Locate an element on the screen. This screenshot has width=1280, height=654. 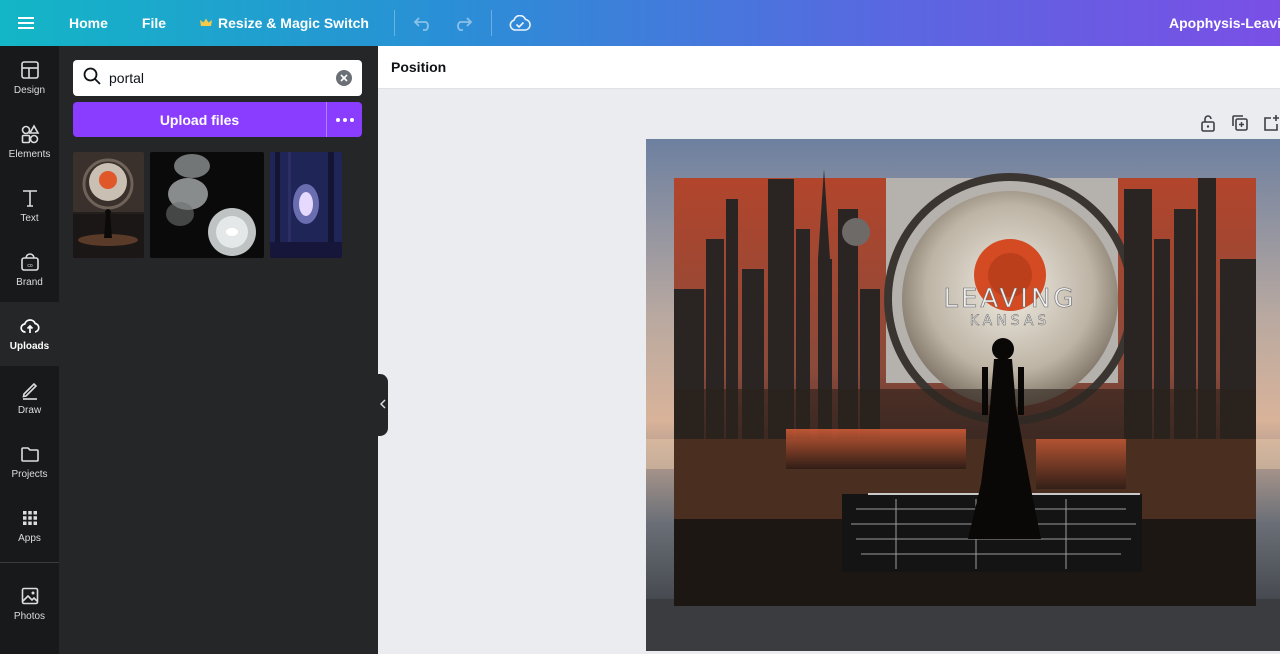
resize-button-label: Resize & Magic Switch is located at coordinates (293, 23).